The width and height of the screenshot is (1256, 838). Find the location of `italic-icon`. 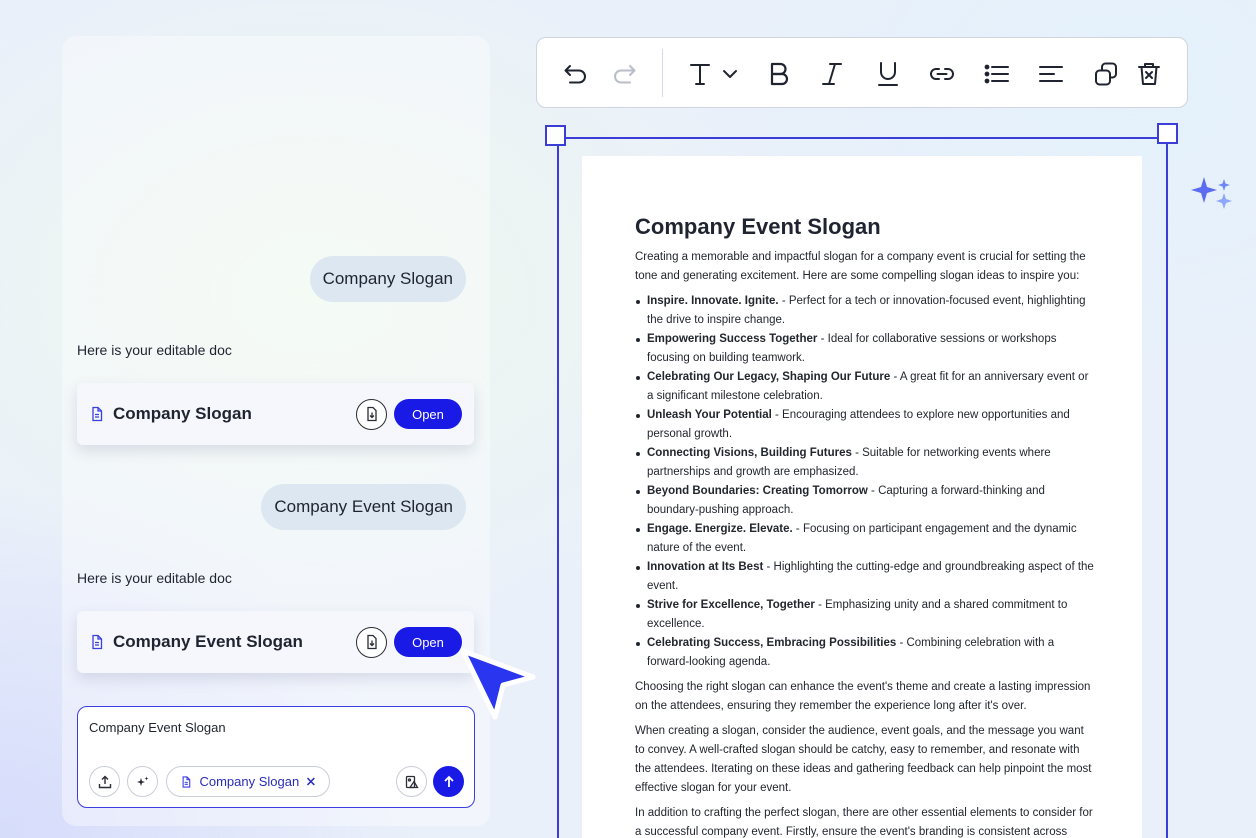

italic-icon is located at coordinates (832, 74).